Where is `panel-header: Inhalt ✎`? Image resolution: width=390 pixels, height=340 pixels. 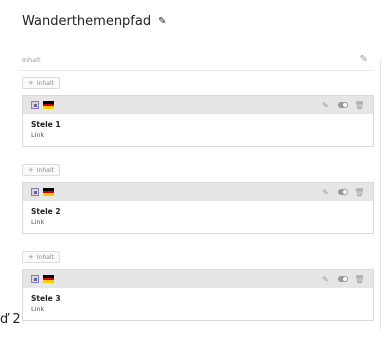
panel-header: Inhalt ✎ is located at coordinates (196, 60).